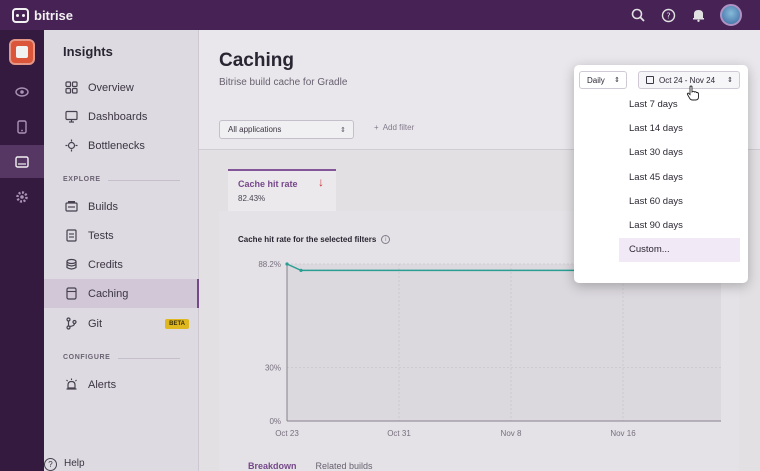 The height and width of the screenshot is (471, 760). What do you see at coordinates (638, 15) in the screenshot?
I see `search-icon` at bounding box center [638, 15].